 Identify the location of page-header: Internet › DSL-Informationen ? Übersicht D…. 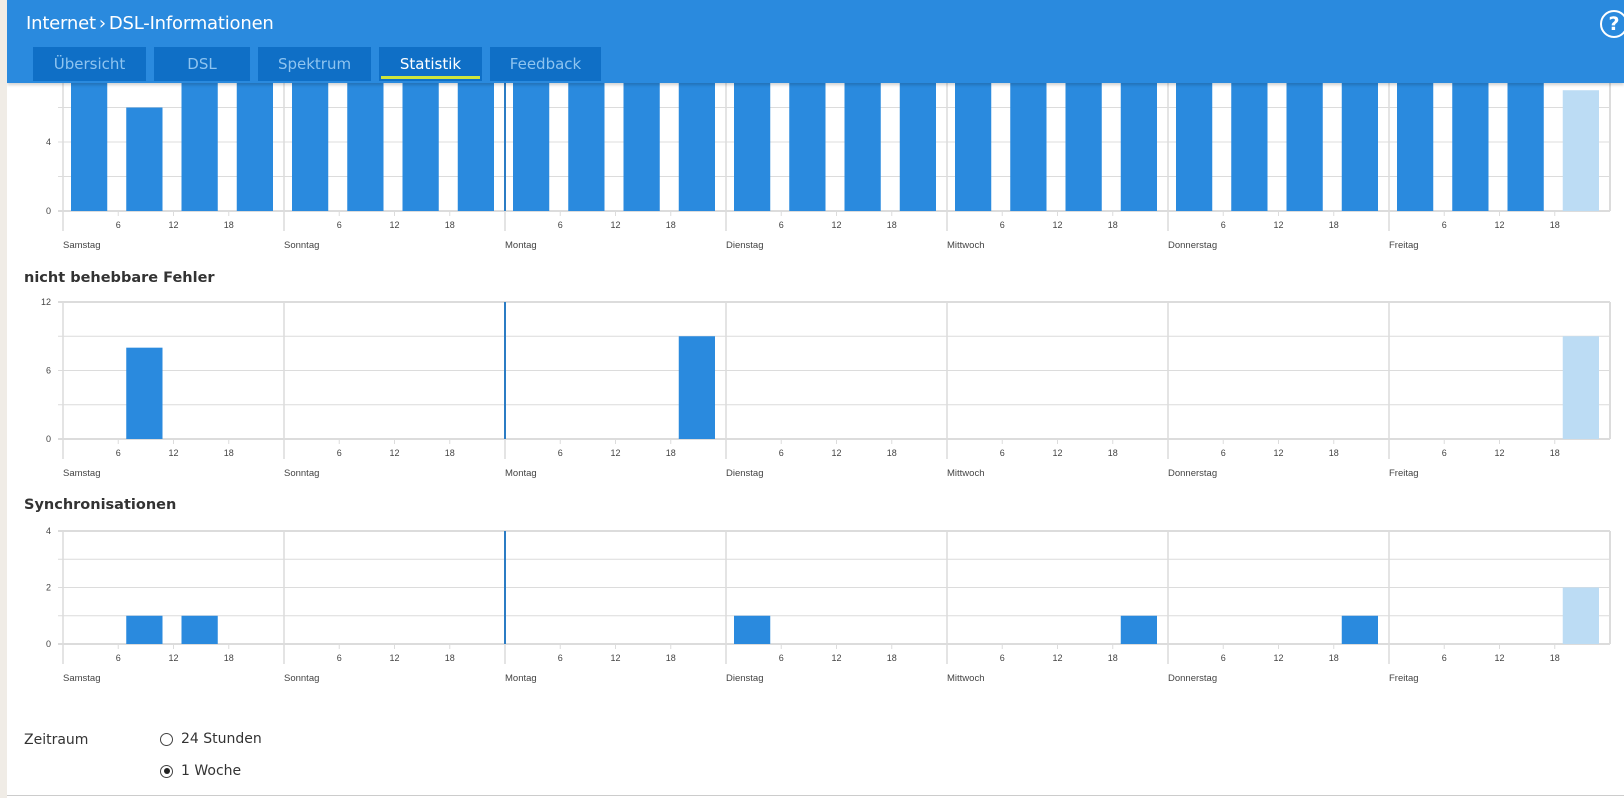
(815, 41).